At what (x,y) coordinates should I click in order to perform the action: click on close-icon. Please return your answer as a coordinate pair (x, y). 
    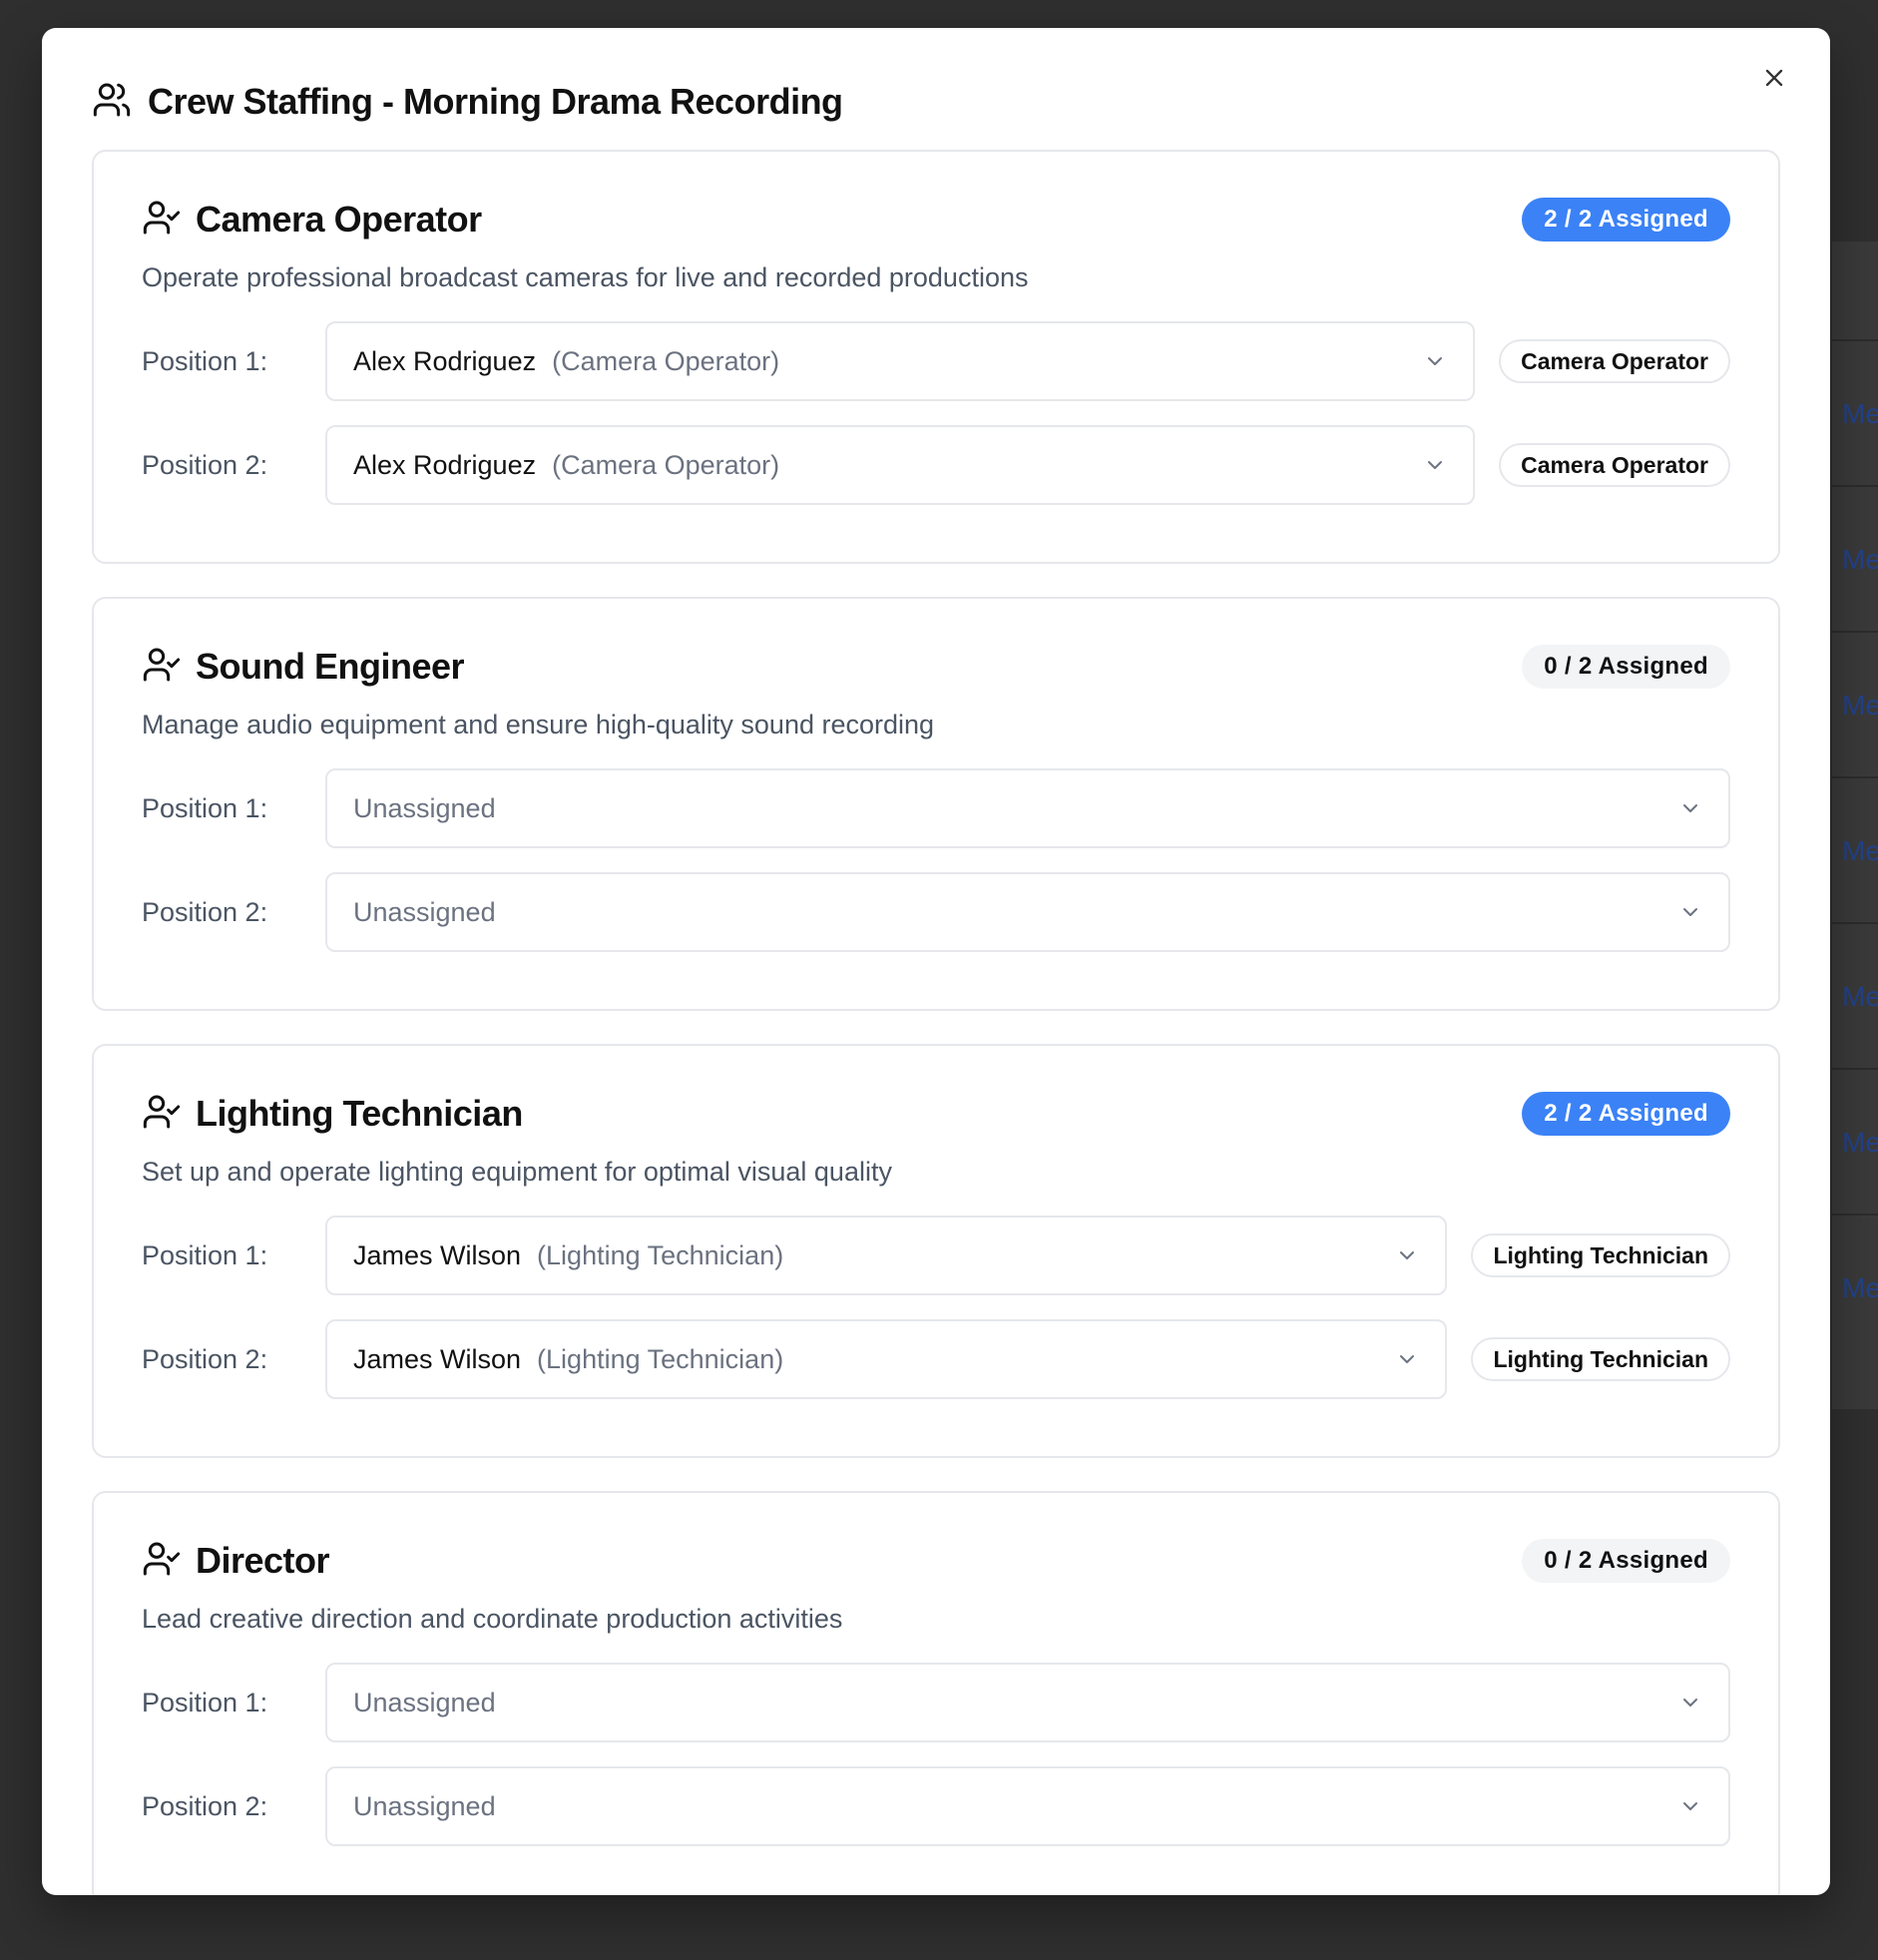
    Looking at the image, I should click on (1774, 80).